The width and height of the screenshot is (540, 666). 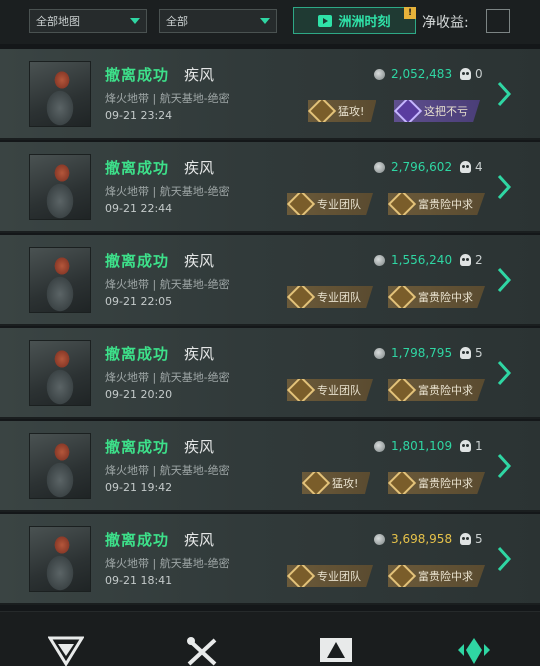 I want to click on loot-value-text: 2,052,483, so click(x=422, y=74).